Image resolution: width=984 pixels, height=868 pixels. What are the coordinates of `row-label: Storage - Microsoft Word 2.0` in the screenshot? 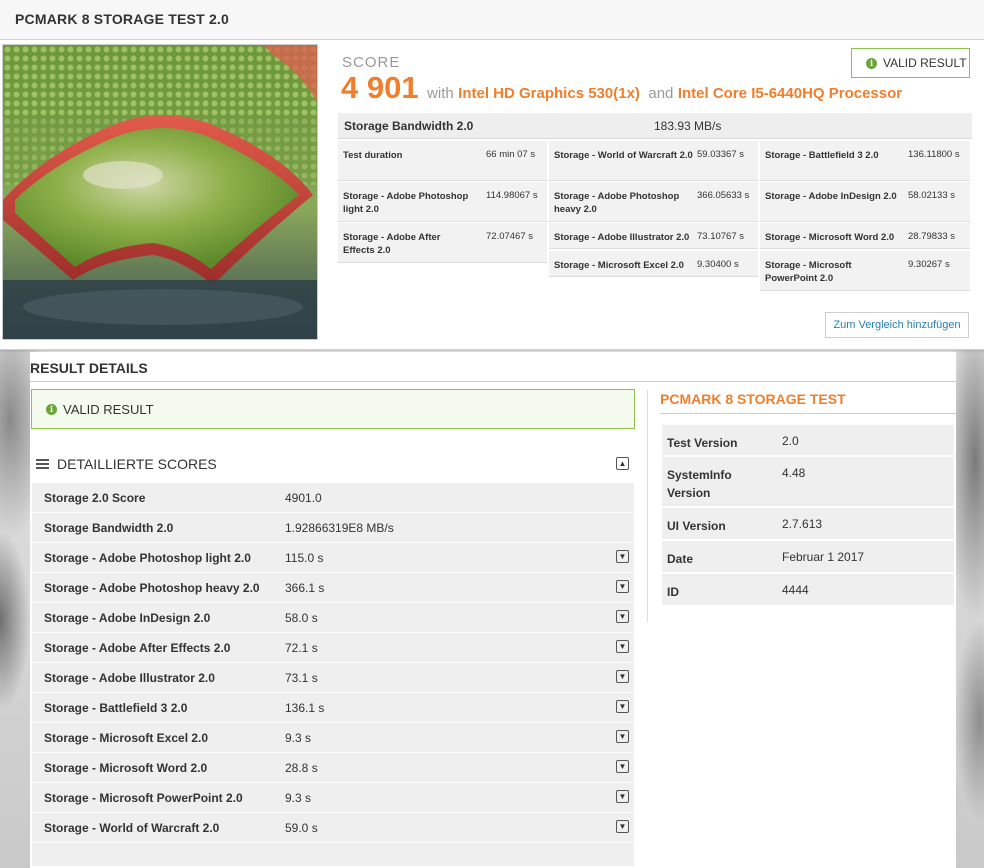 It's located at (126, 768).